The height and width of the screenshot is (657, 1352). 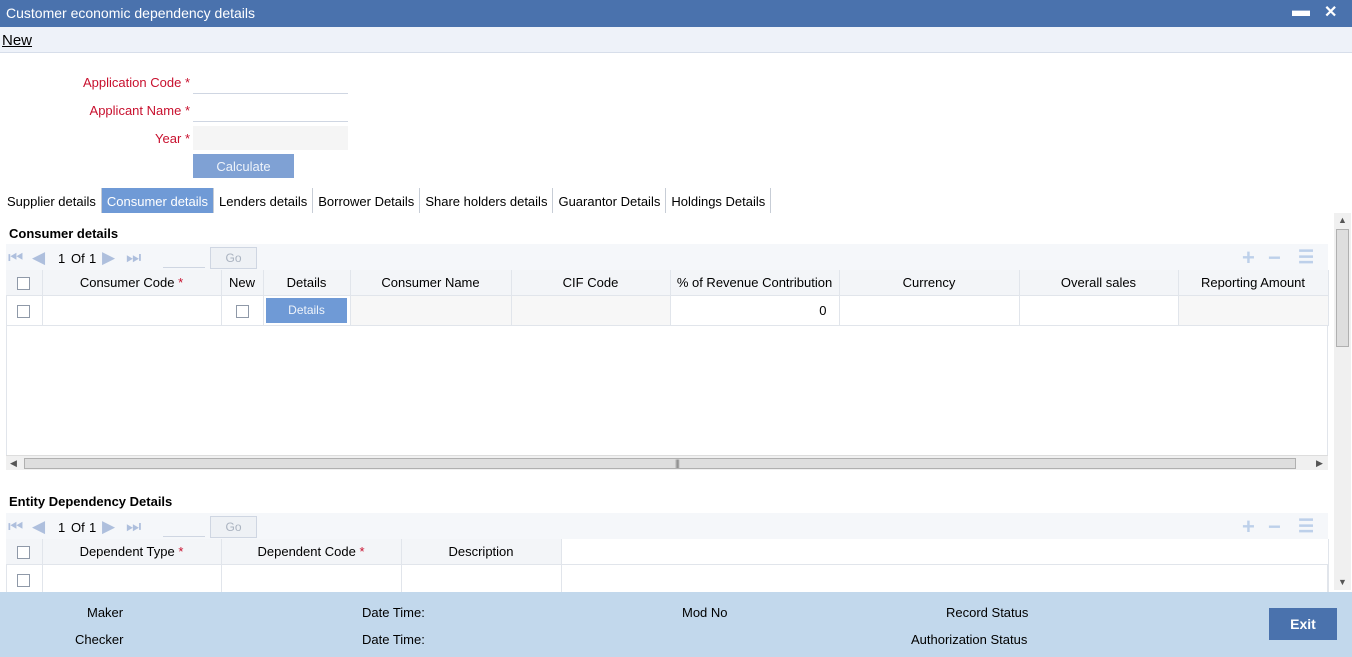 I want to click on entity-pager: ⏮ ◀ 1 Of 1 ▶ ⏭ Go + − ☰, so click(x=667, y=526).